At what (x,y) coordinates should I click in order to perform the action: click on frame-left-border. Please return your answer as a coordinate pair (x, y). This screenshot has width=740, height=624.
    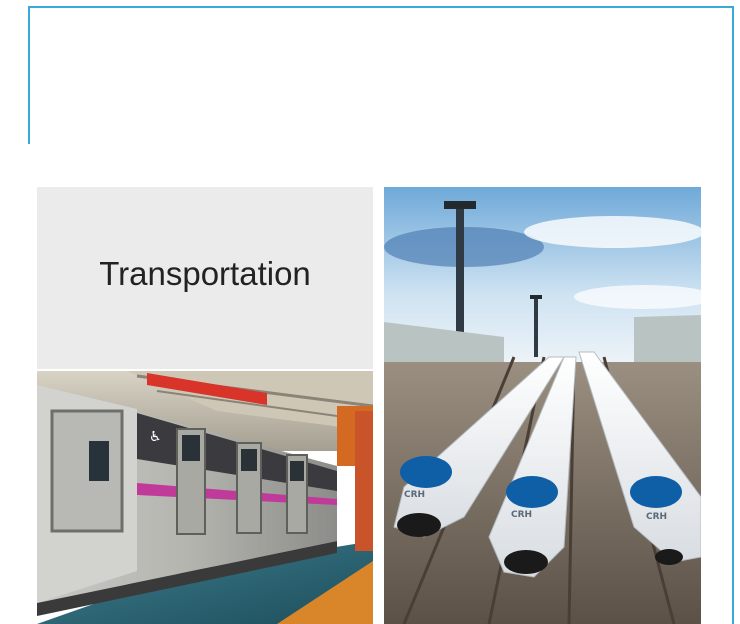
    Looking at the image, I should click on (29, 75).